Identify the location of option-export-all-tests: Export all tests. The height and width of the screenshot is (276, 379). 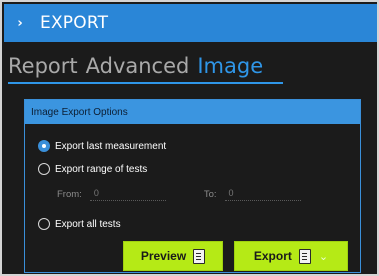
(79, 224).